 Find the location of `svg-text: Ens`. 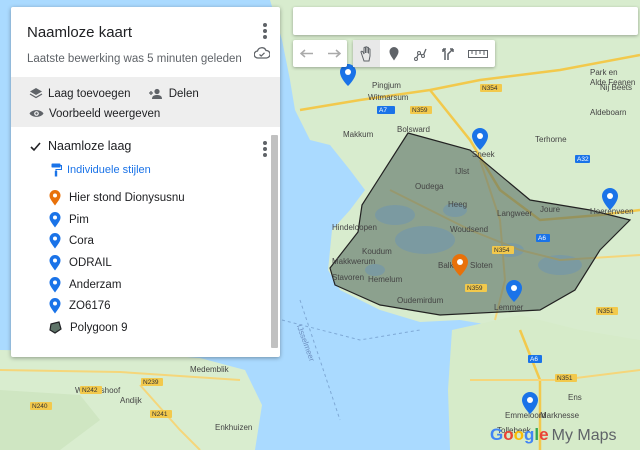

svg-text: Ens is located at coordinates (575, 397).